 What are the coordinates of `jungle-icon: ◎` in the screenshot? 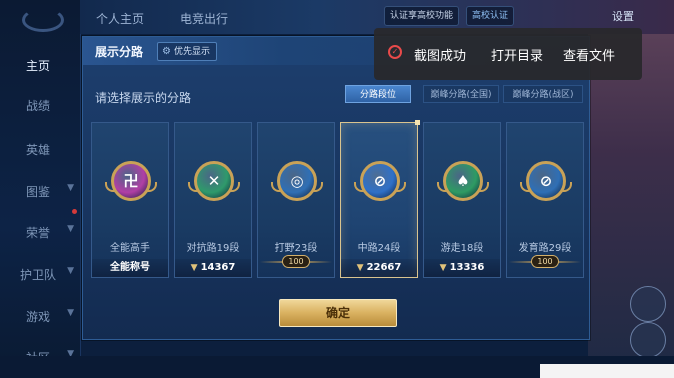 It's located at (297, 181).